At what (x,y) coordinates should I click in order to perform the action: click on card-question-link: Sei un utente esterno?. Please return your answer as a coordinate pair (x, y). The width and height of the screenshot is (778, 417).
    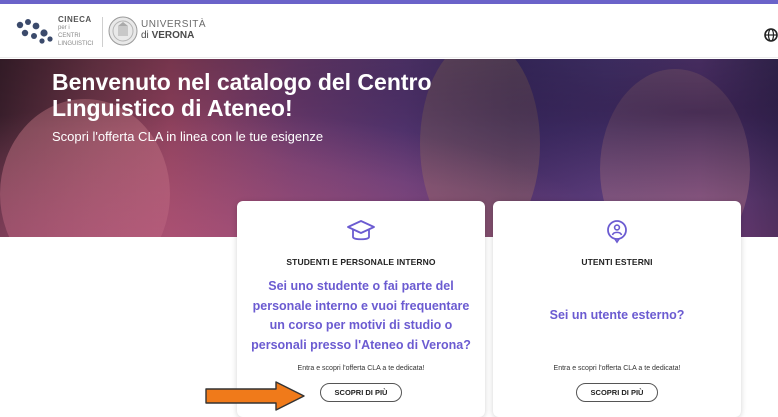
    Looking at the image, I should click on (617, 316).